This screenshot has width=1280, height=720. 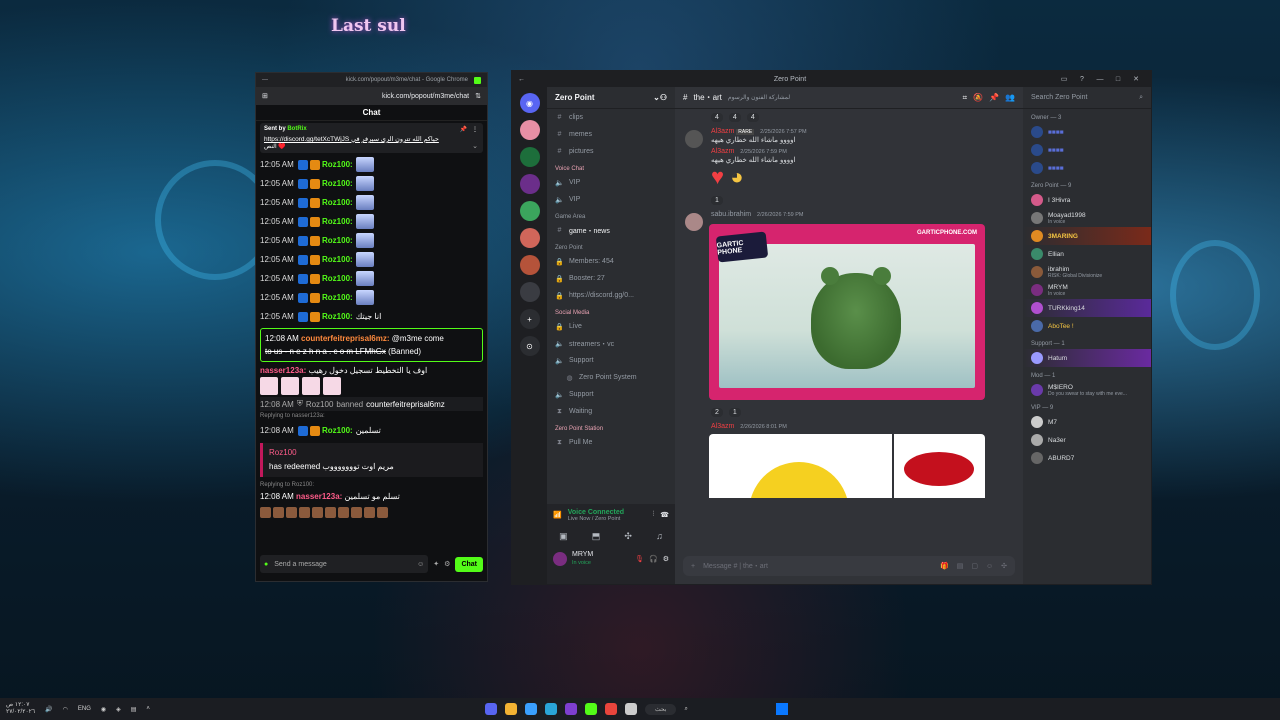 What do you see at coordinates (563, 536) in the screenshot?
I see `camera-icon: ▣` at bounding box center [563, 536].